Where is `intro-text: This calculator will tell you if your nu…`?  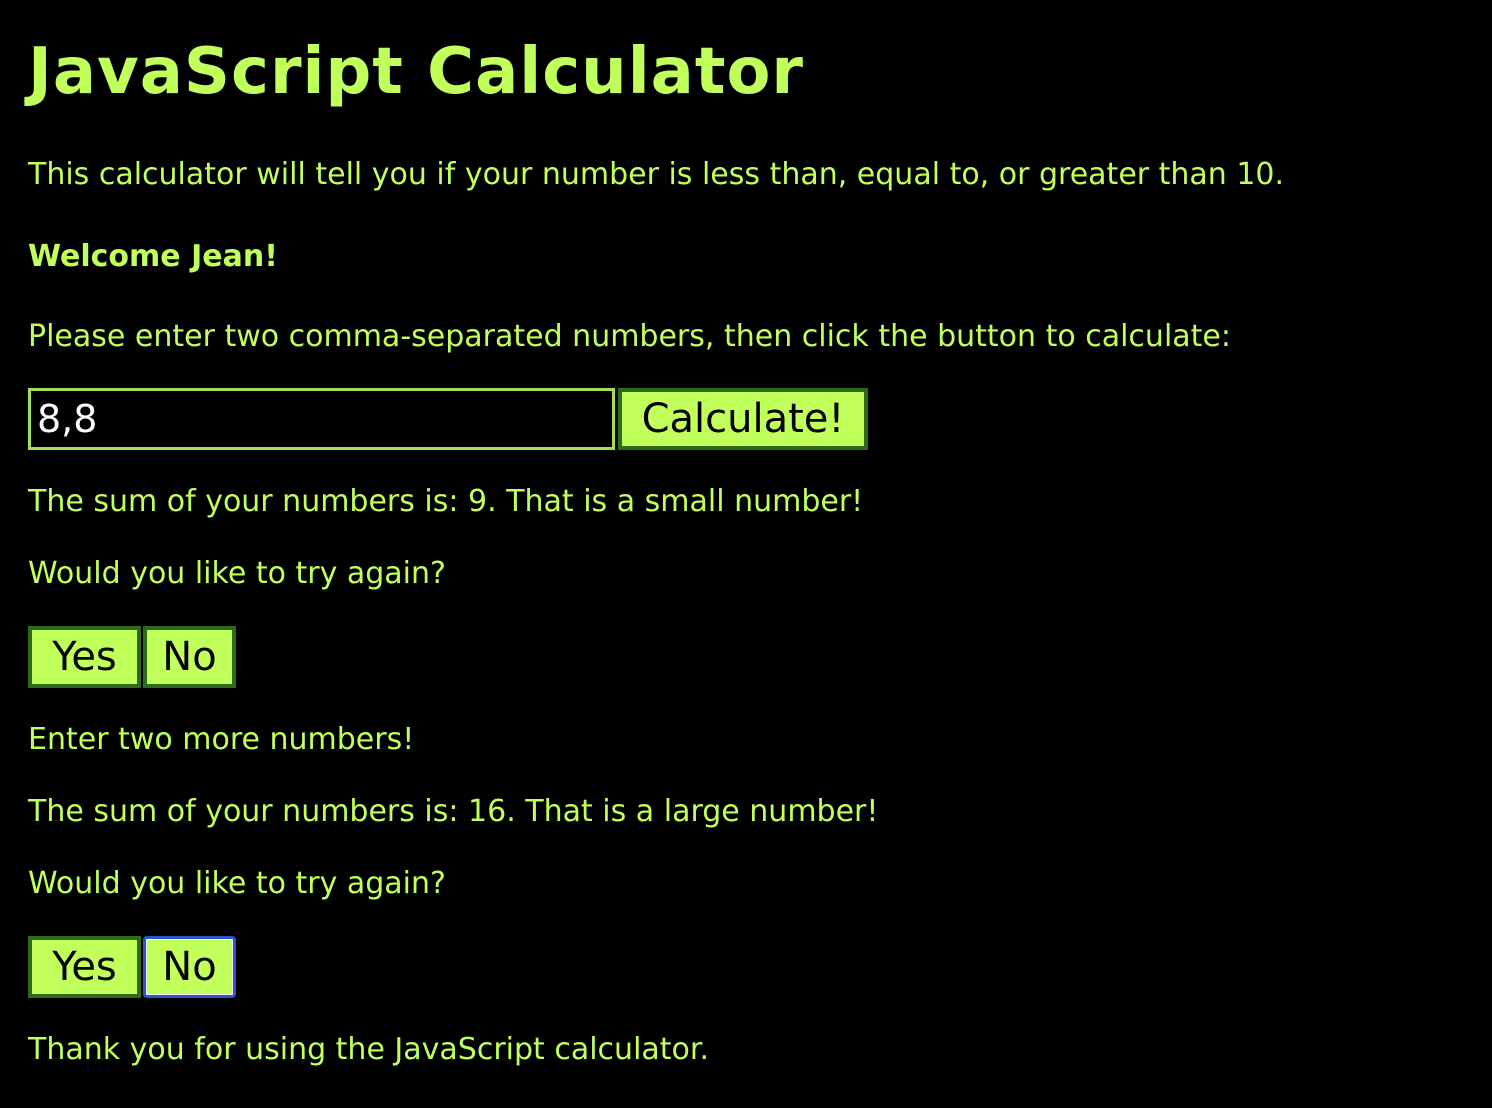 intro-text: This calculator will tell you if your nu… is located at coordinates (656, 174).